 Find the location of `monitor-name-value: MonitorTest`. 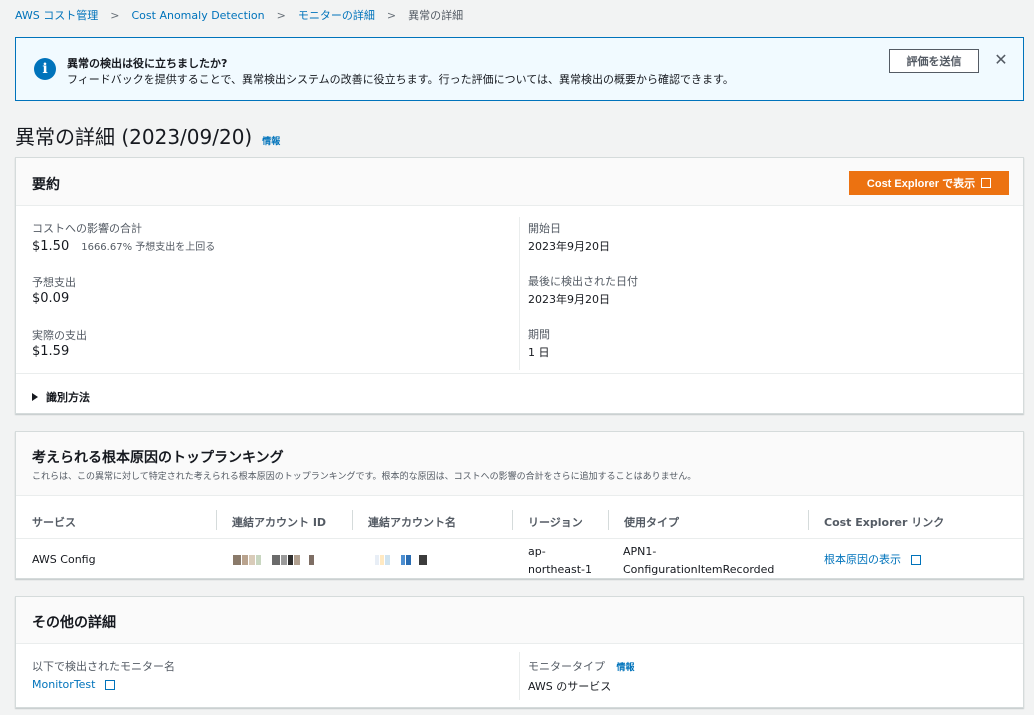

monitor-name-value: MonitorTest is located at coordinates (64, 684).